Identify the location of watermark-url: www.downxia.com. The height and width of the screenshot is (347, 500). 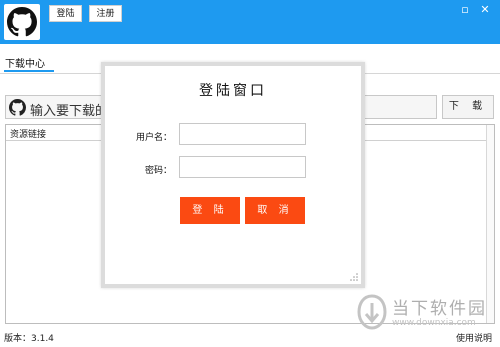
(434, 323).